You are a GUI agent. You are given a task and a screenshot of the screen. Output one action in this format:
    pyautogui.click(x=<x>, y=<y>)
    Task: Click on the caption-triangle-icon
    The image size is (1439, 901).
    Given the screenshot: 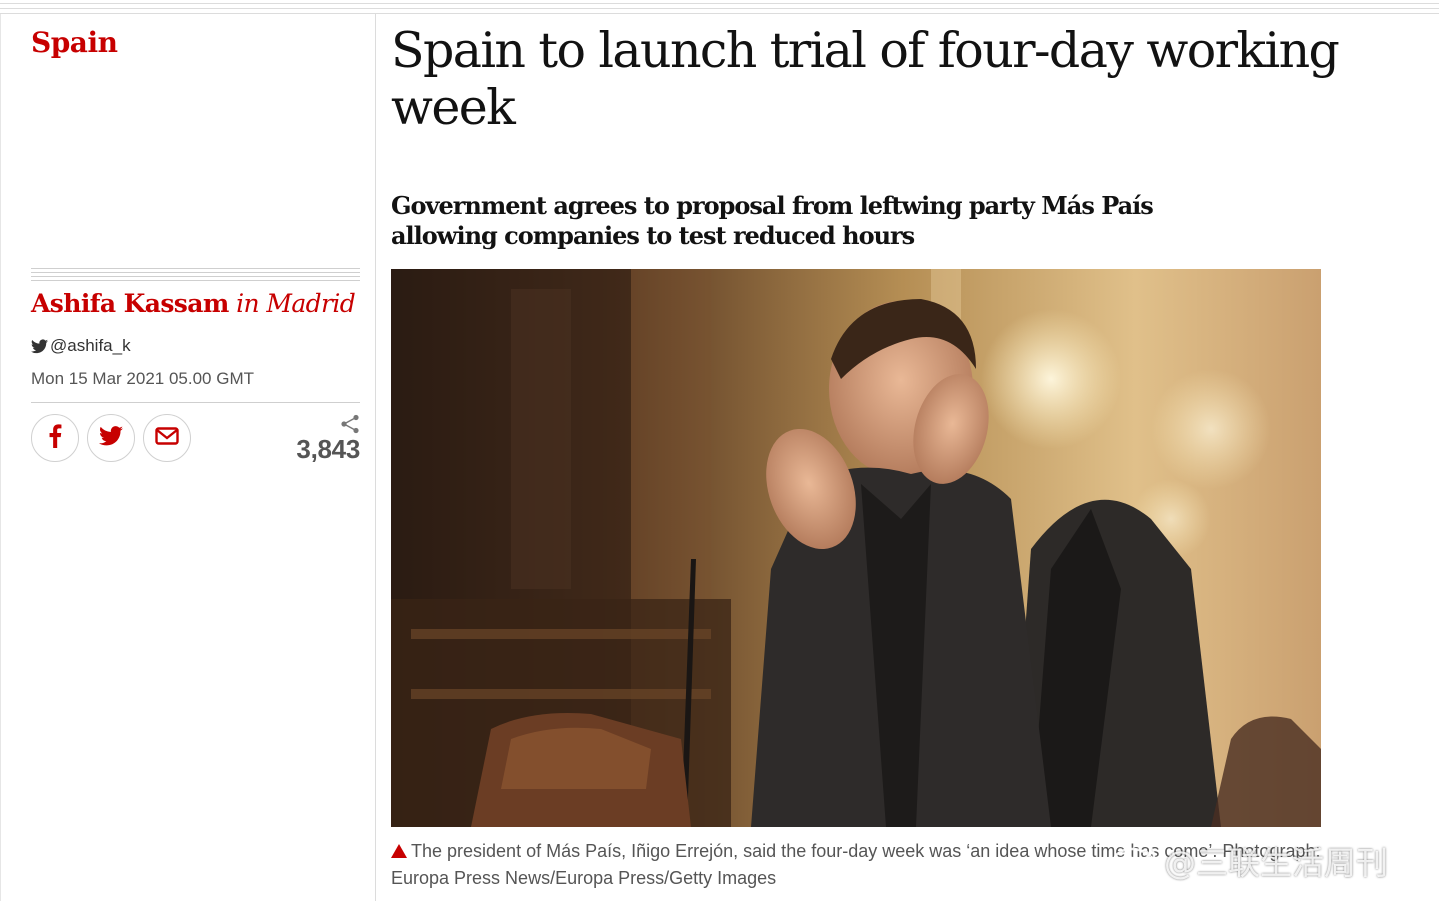 What is the action you would take?
    pyautogui.click(x=399, y=851)
    